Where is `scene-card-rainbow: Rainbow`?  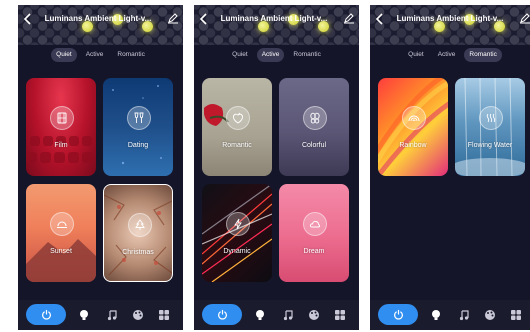
scene-card-rainbow: Rainbow is located at coordinates (413, 127).